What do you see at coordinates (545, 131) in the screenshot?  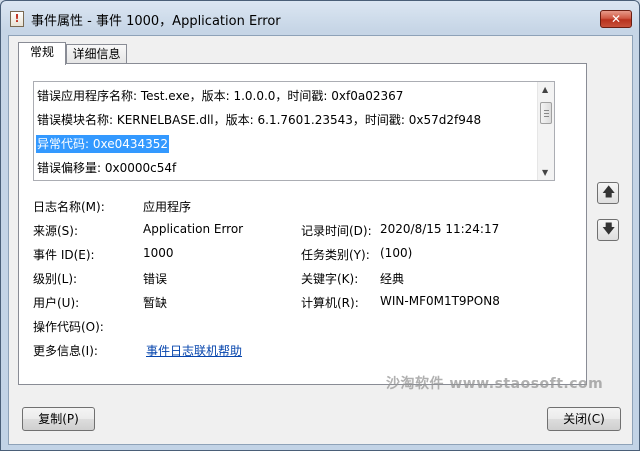 I see `description-scrollbar: ▲ ▼` at bounding box center [545, 131].